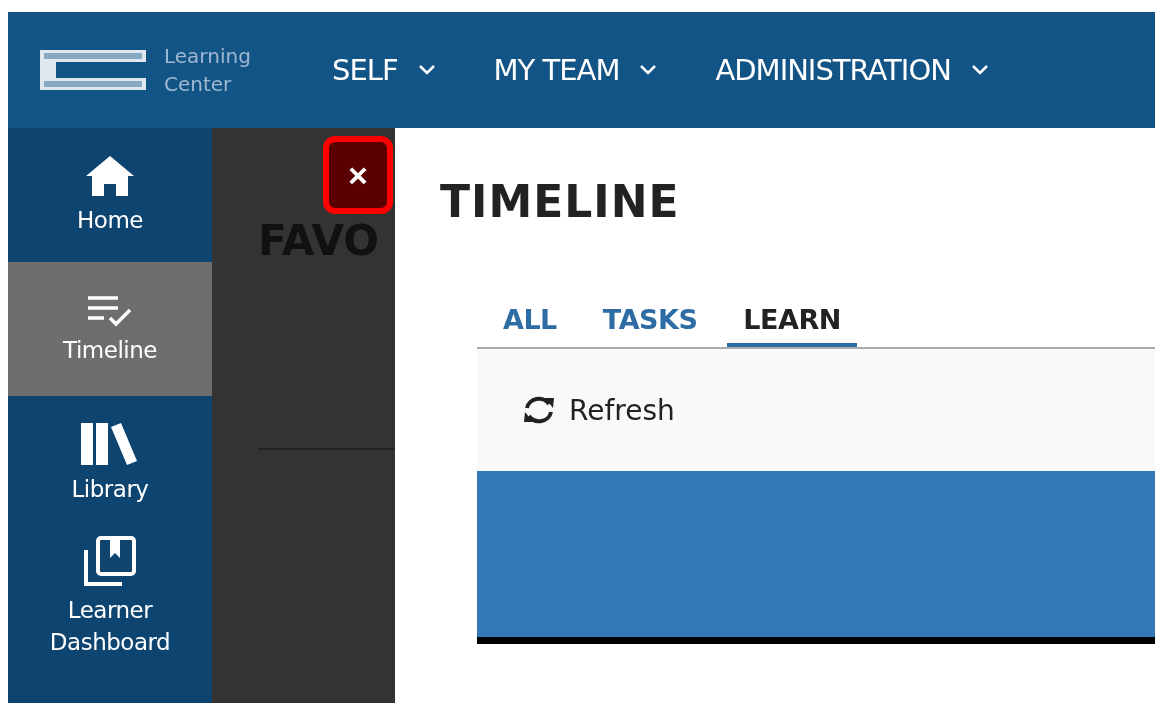 The width and height of the screenshot is (1155, 703). Describe the element at coordinates (93, 70) in the screenshot. I see `university-logo-icon` at that location.